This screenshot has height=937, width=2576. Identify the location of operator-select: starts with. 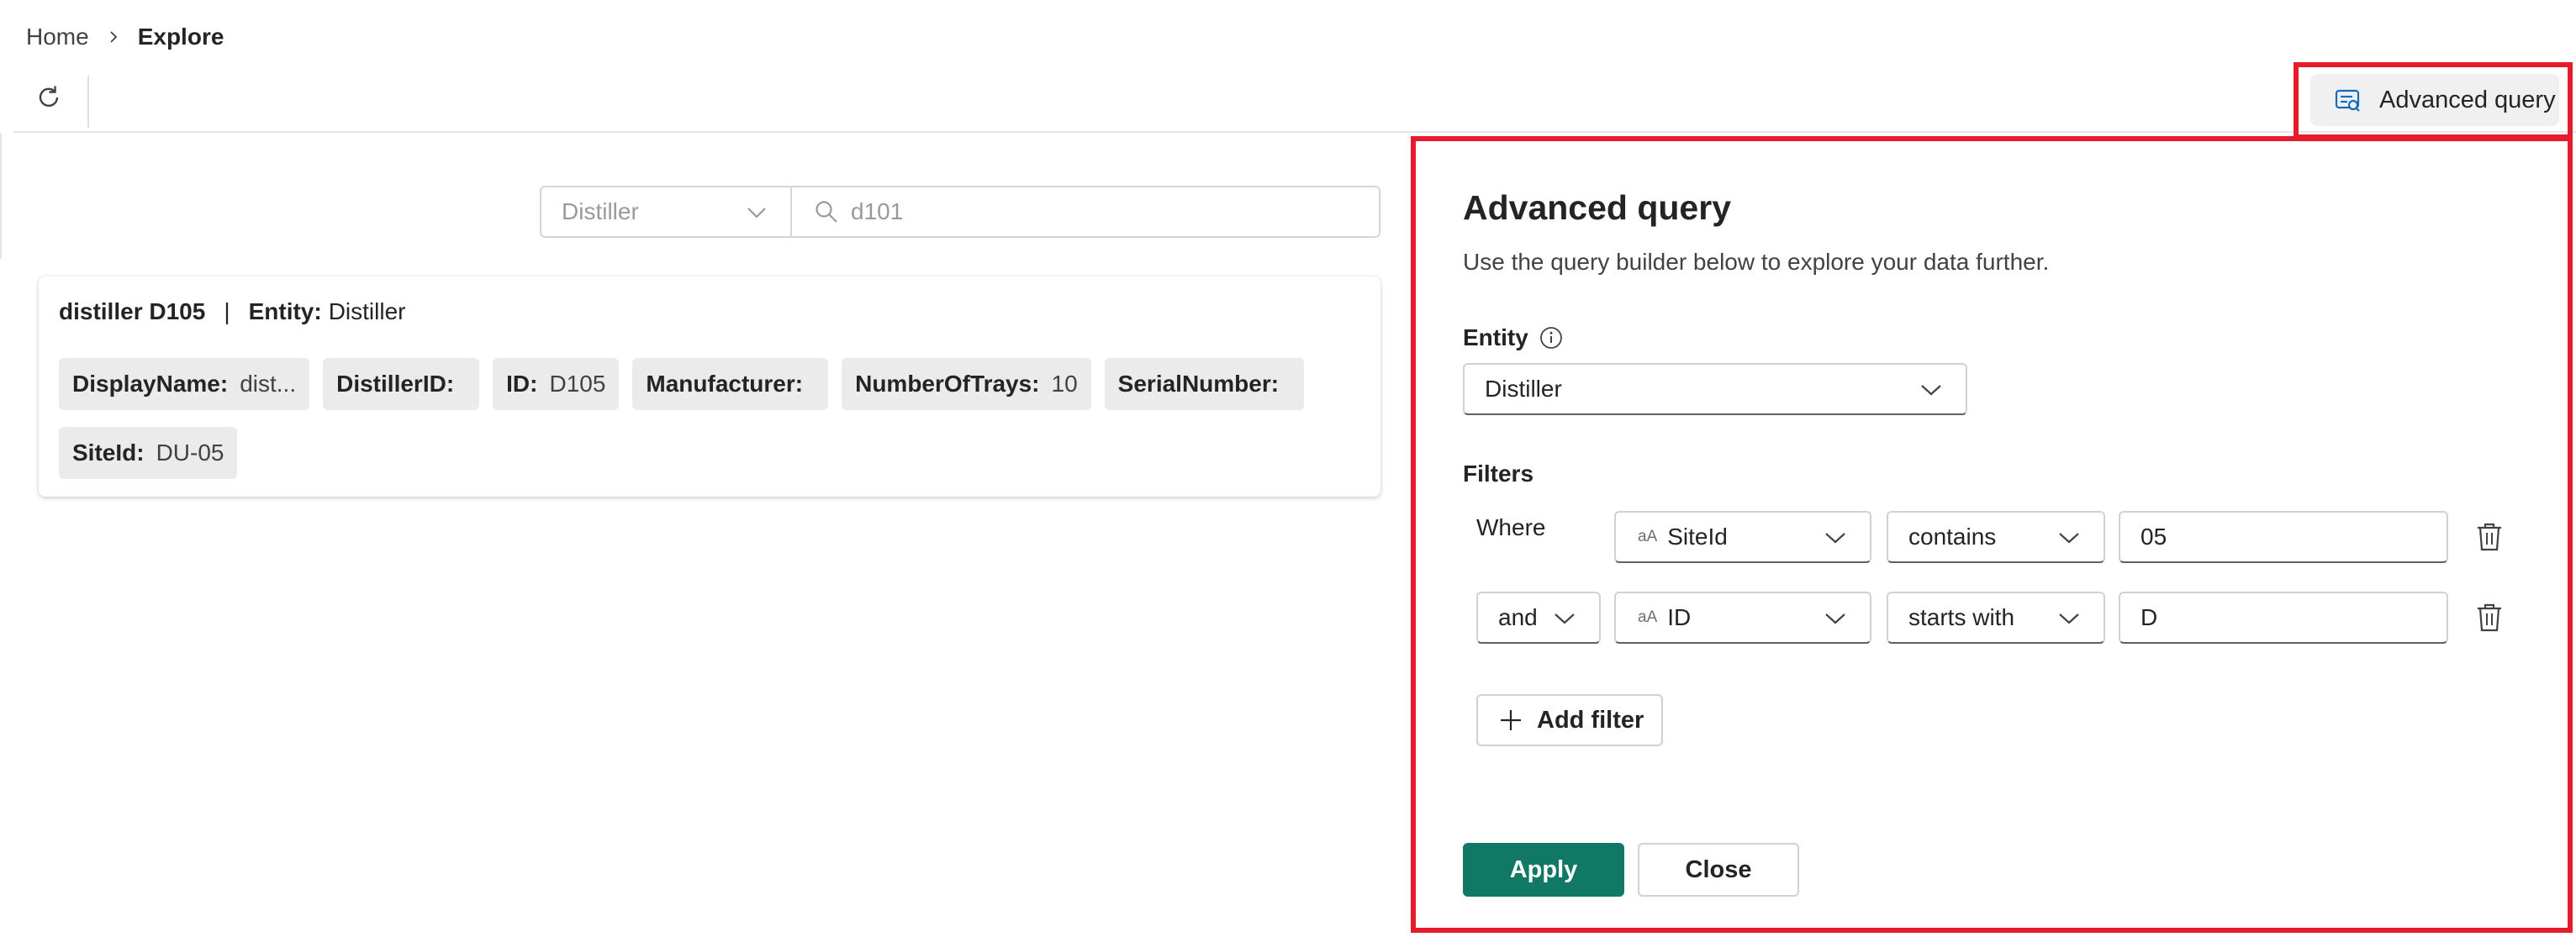
(1996, 618).